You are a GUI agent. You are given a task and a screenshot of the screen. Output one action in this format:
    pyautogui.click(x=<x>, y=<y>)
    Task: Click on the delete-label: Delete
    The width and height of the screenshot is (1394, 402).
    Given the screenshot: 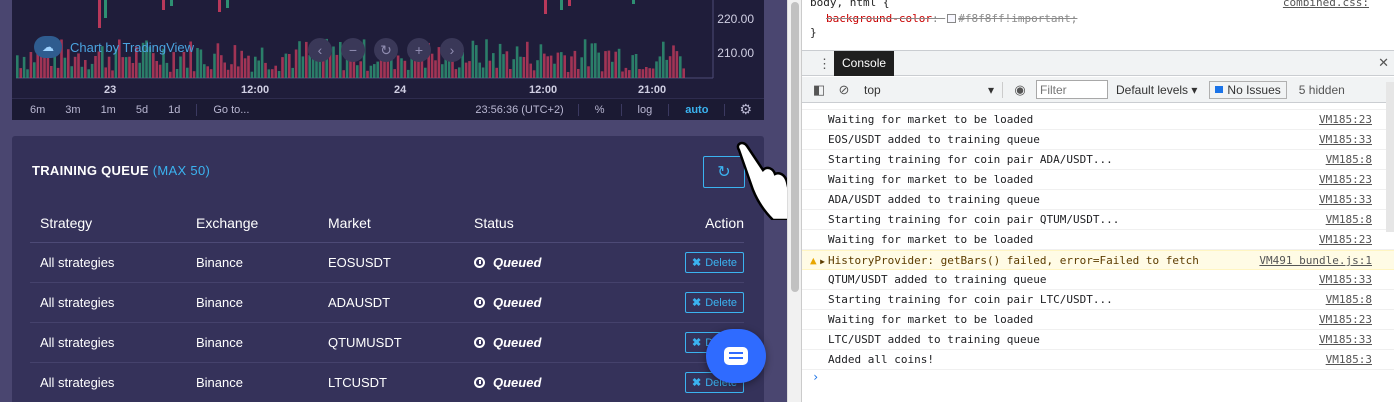 What is the action you would take?
    pyautogui.click(x=721, y=302)
    